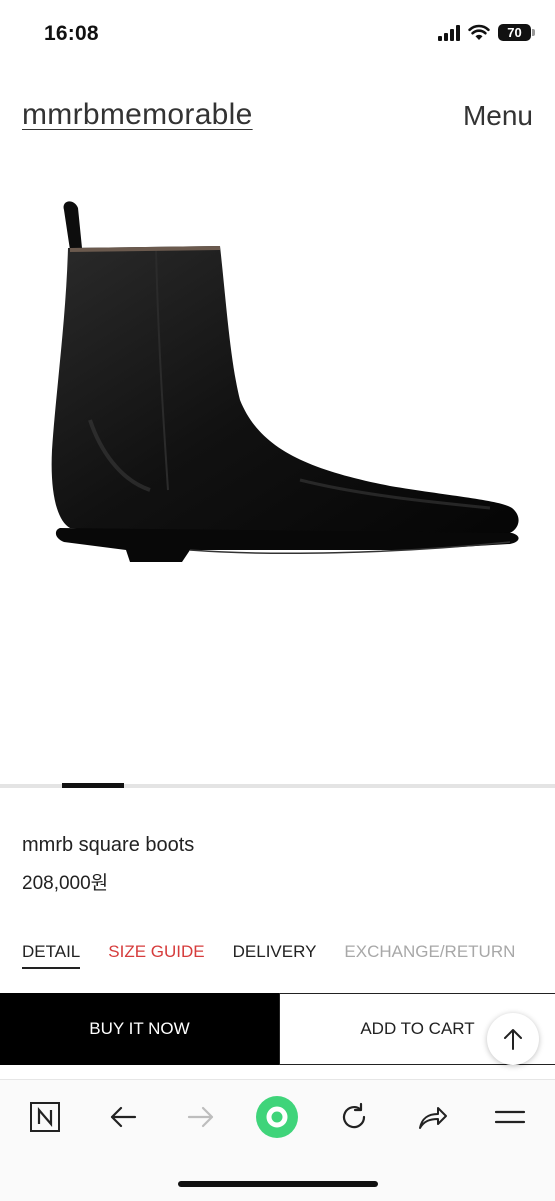 This screenshot has width=555, height=1201. I want to click on menu-lines-icon, so click(510, 1117).